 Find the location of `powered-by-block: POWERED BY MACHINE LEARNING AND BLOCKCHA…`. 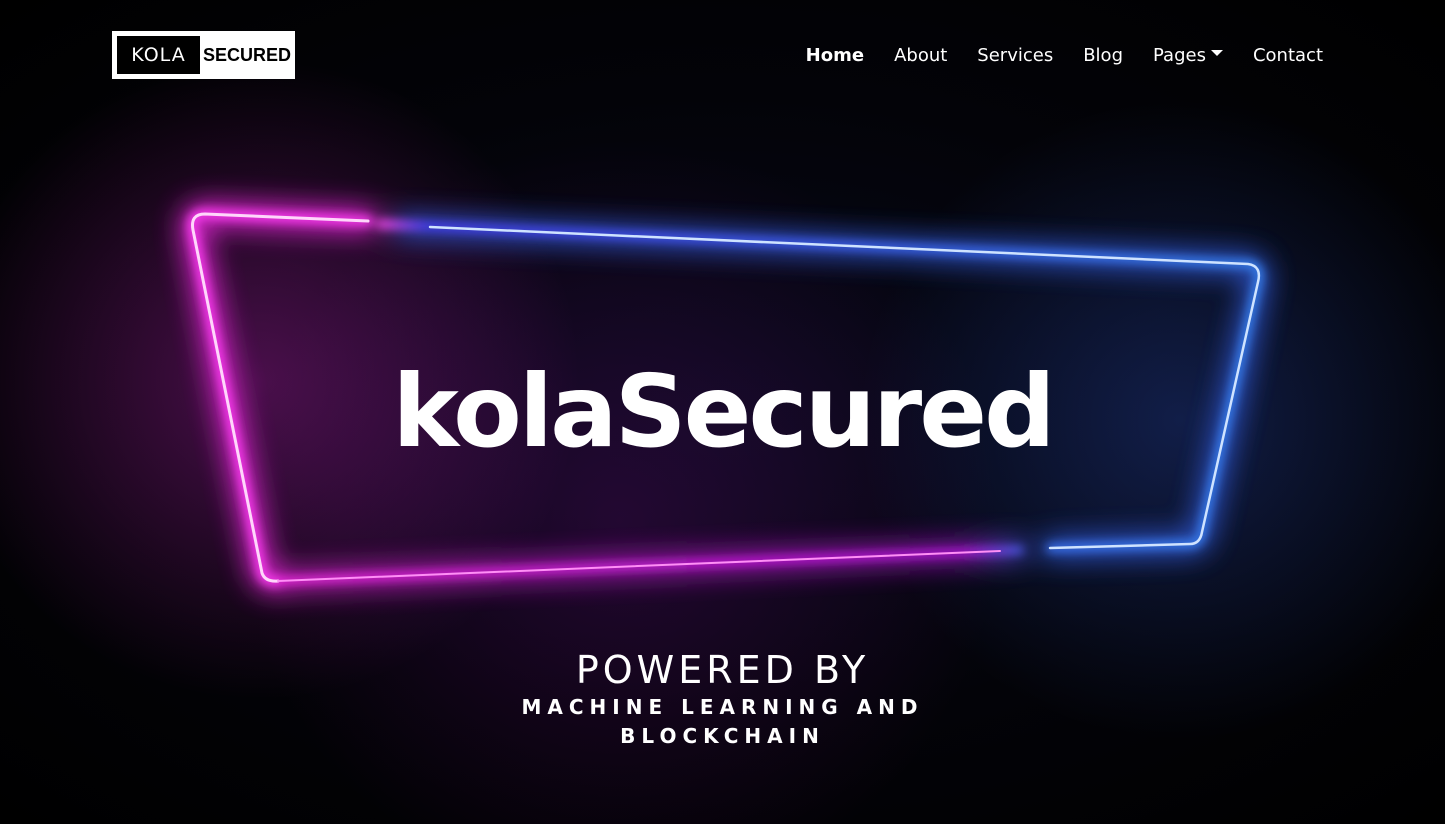

powered-by-block: POWERED BY MACHINE LEARNING AND BLOCKCHA… is located at coordinates (722, 699).